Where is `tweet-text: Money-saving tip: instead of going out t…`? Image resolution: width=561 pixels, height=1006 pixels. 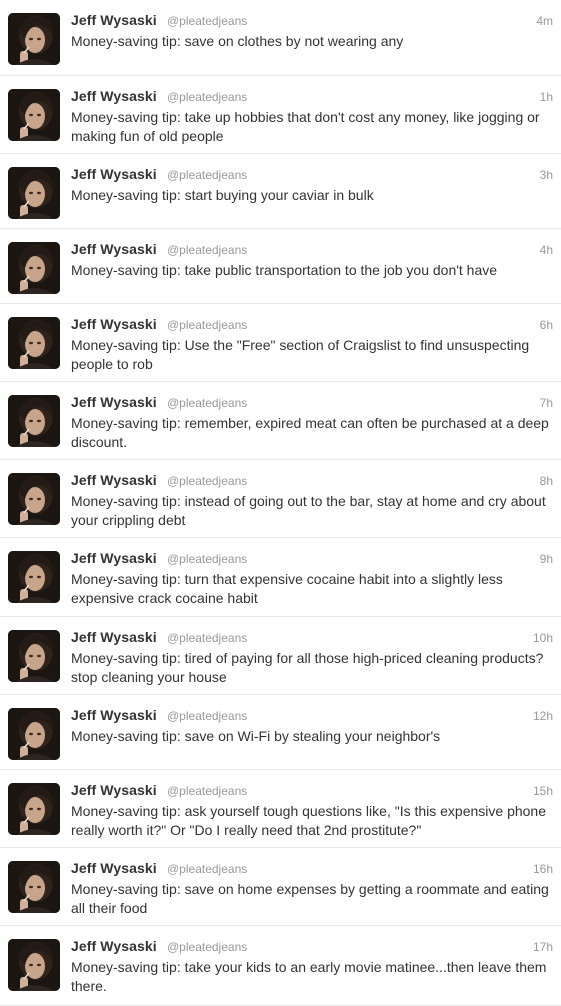 tweet-text: Money-saving tip: instead of going out t… is located at coordinates (308, 510).